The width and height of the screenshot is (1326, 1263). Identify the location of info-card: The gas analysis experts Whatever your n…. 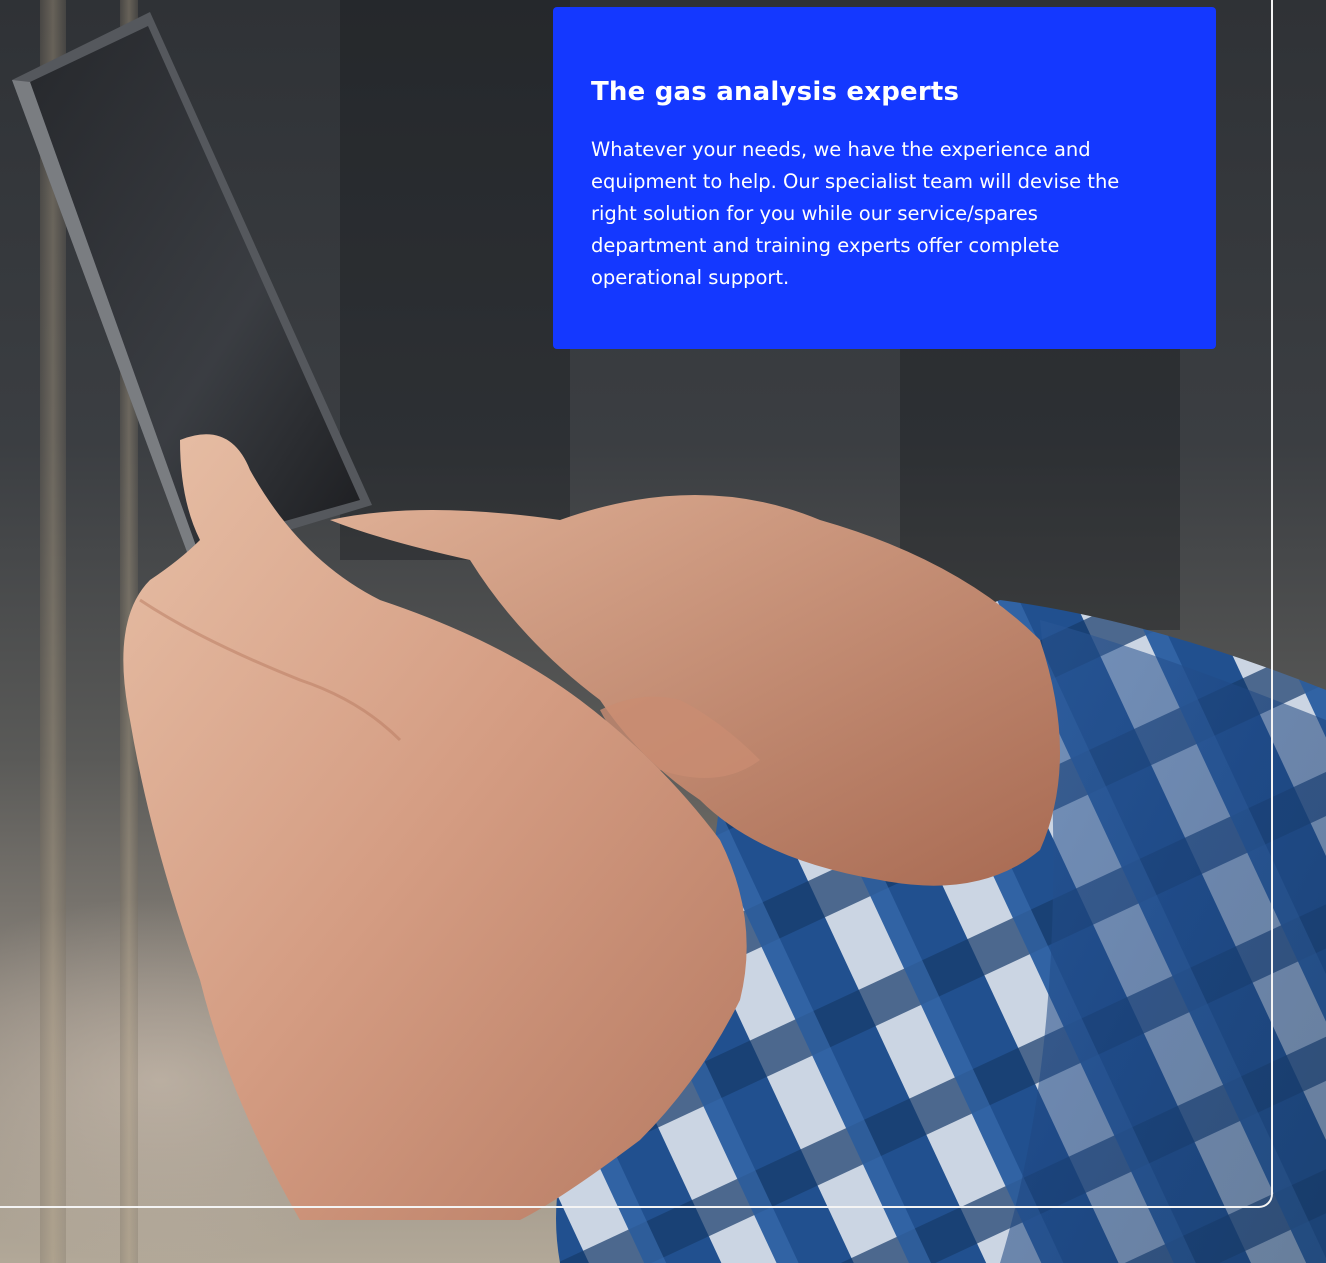
(884, 178).